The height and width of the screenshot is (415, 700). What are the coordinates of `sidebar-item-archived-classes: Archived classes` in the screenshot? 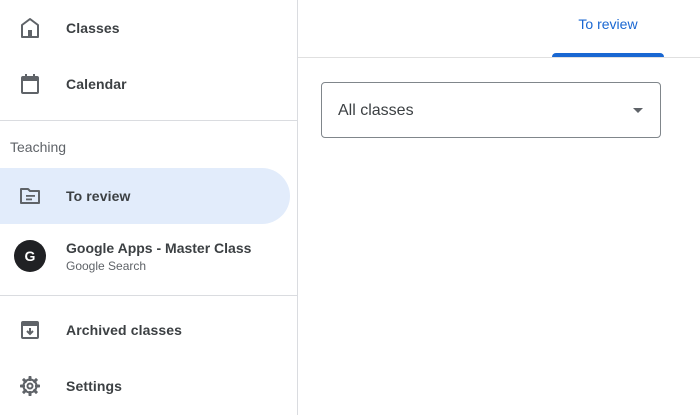 It's located at (145, 330).